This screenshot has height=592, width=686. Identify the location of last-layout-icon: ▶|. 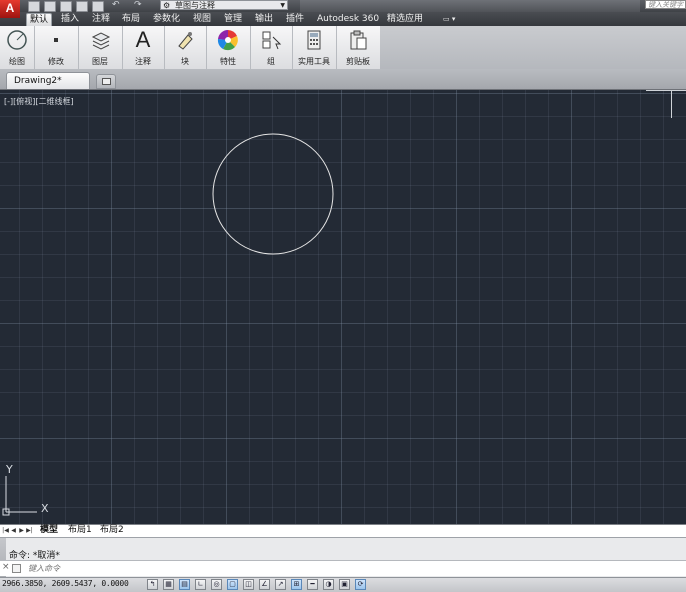
(29, 530).